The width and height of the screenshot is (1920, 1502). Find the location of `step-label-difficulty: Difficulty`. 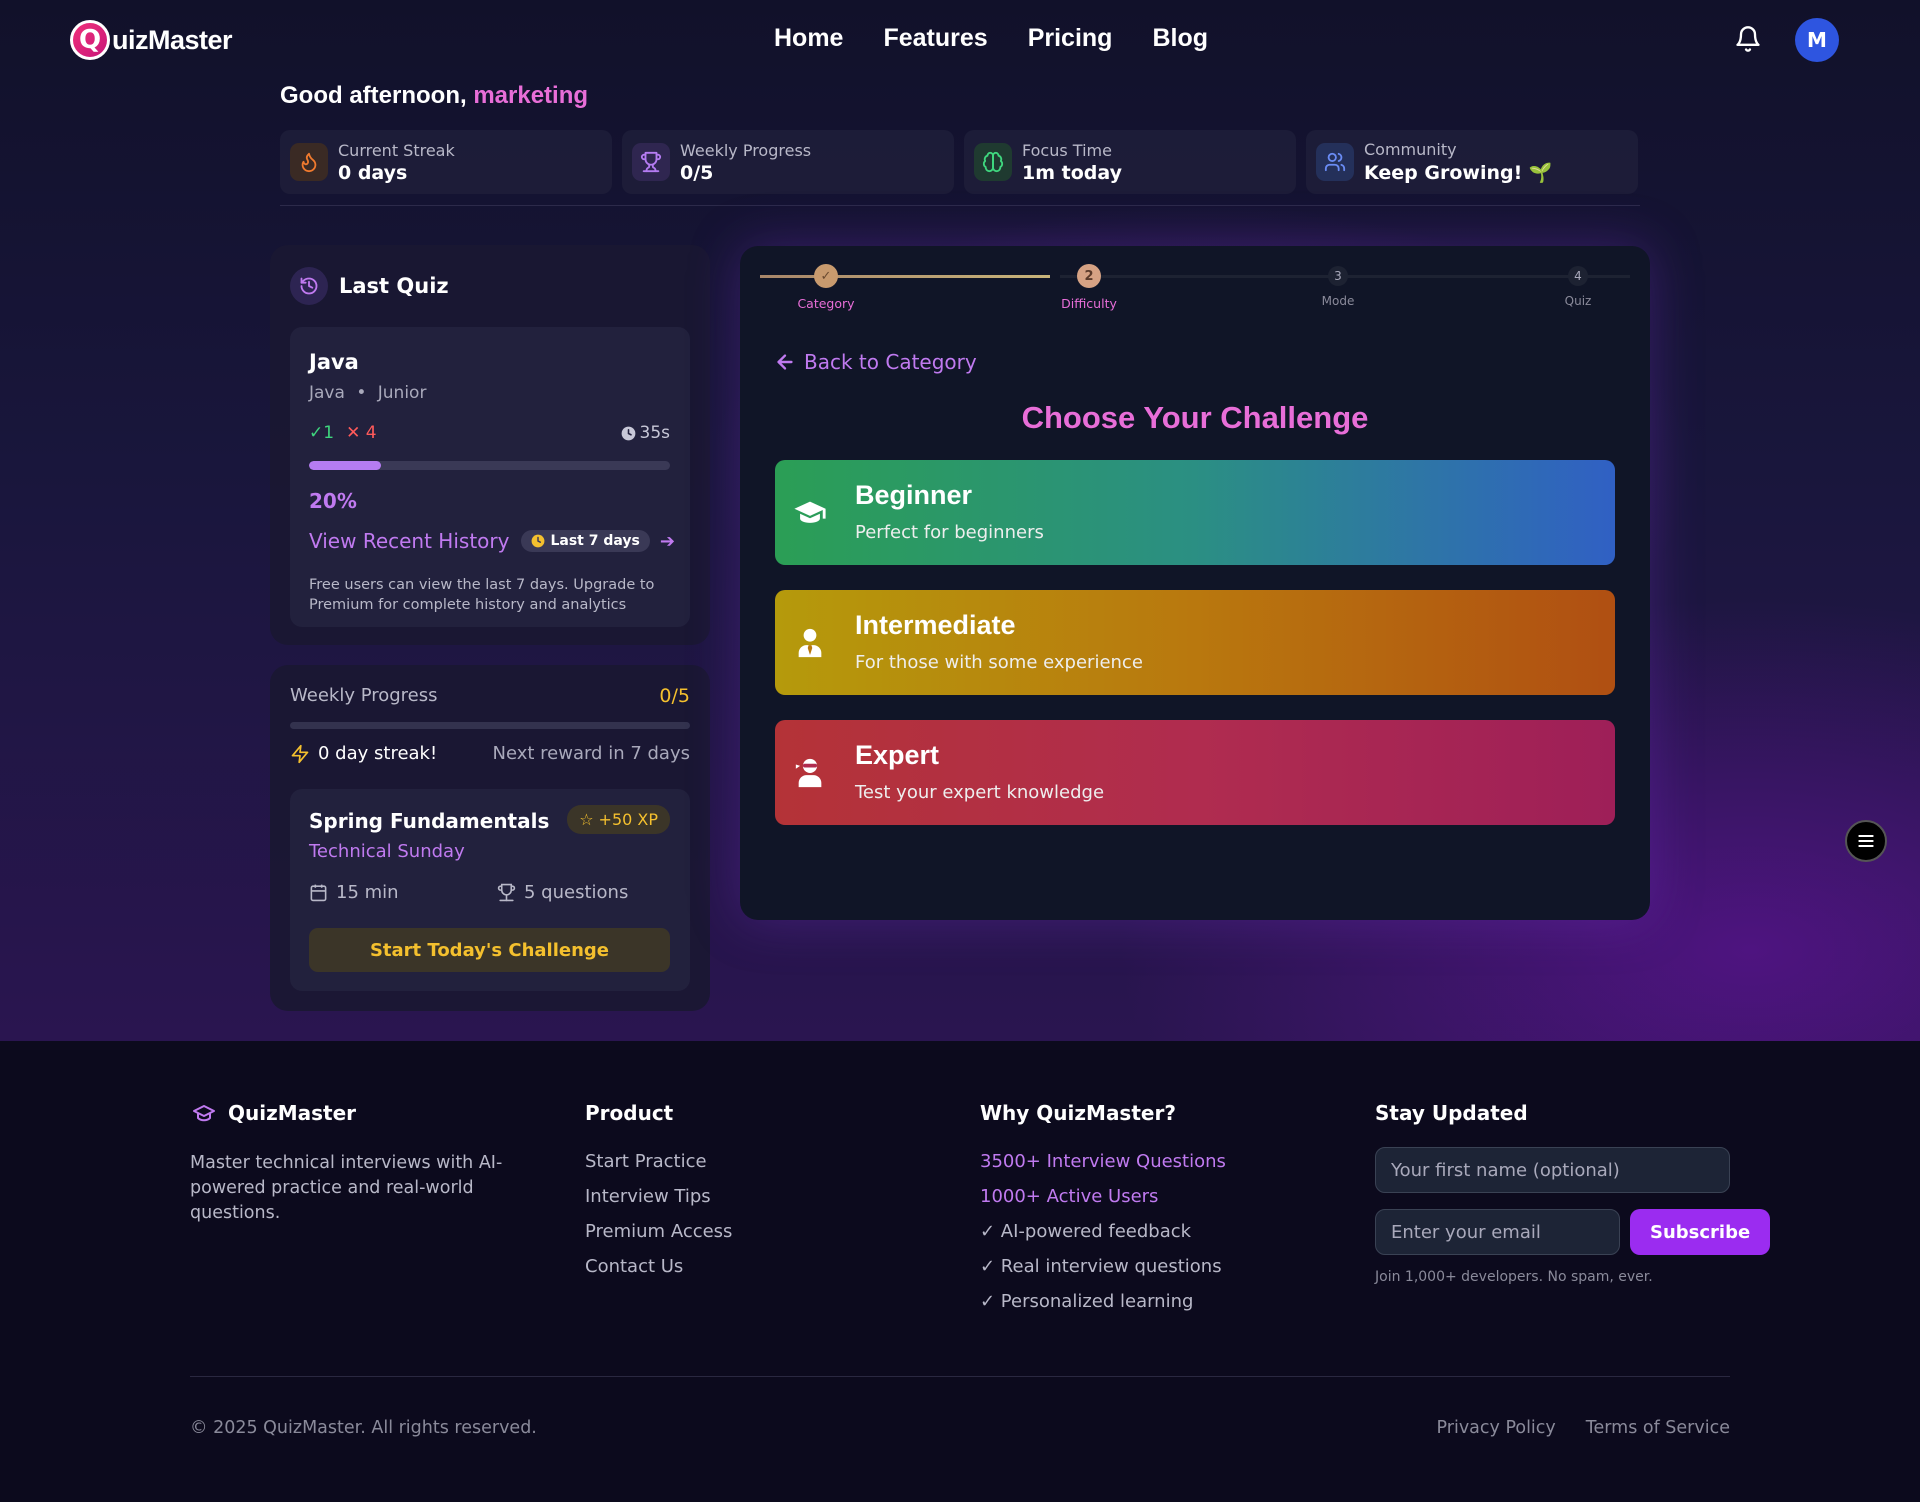

step-label-difficulty: Difficulty is located at coordinates (1089, 303).